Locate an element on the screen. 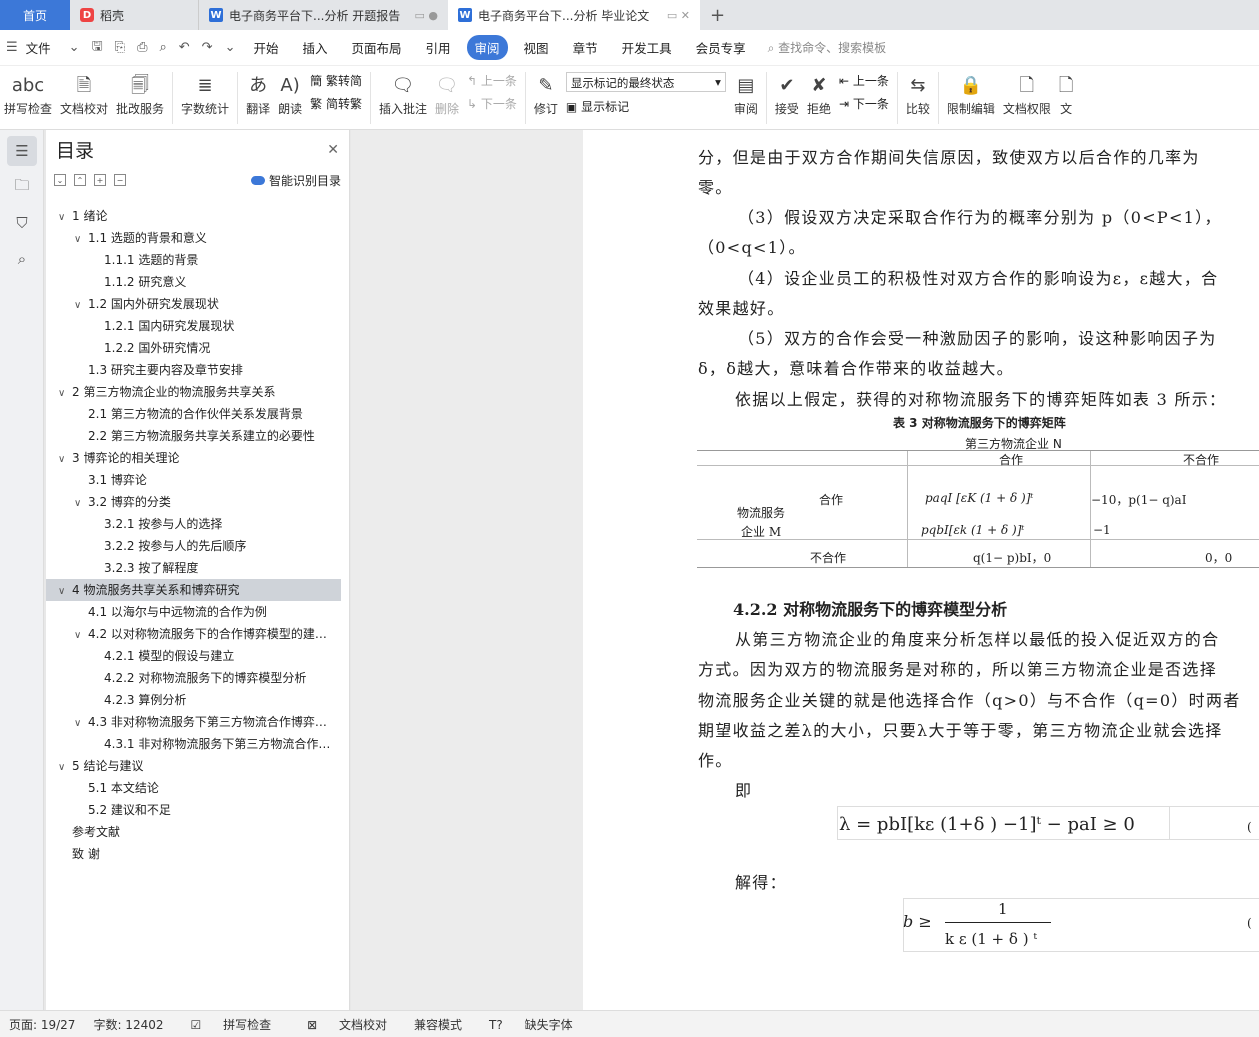 The height and width of the screenshot is (1037, 1259). collapse-icon: ⌄ is located at coordinates (60, 180).